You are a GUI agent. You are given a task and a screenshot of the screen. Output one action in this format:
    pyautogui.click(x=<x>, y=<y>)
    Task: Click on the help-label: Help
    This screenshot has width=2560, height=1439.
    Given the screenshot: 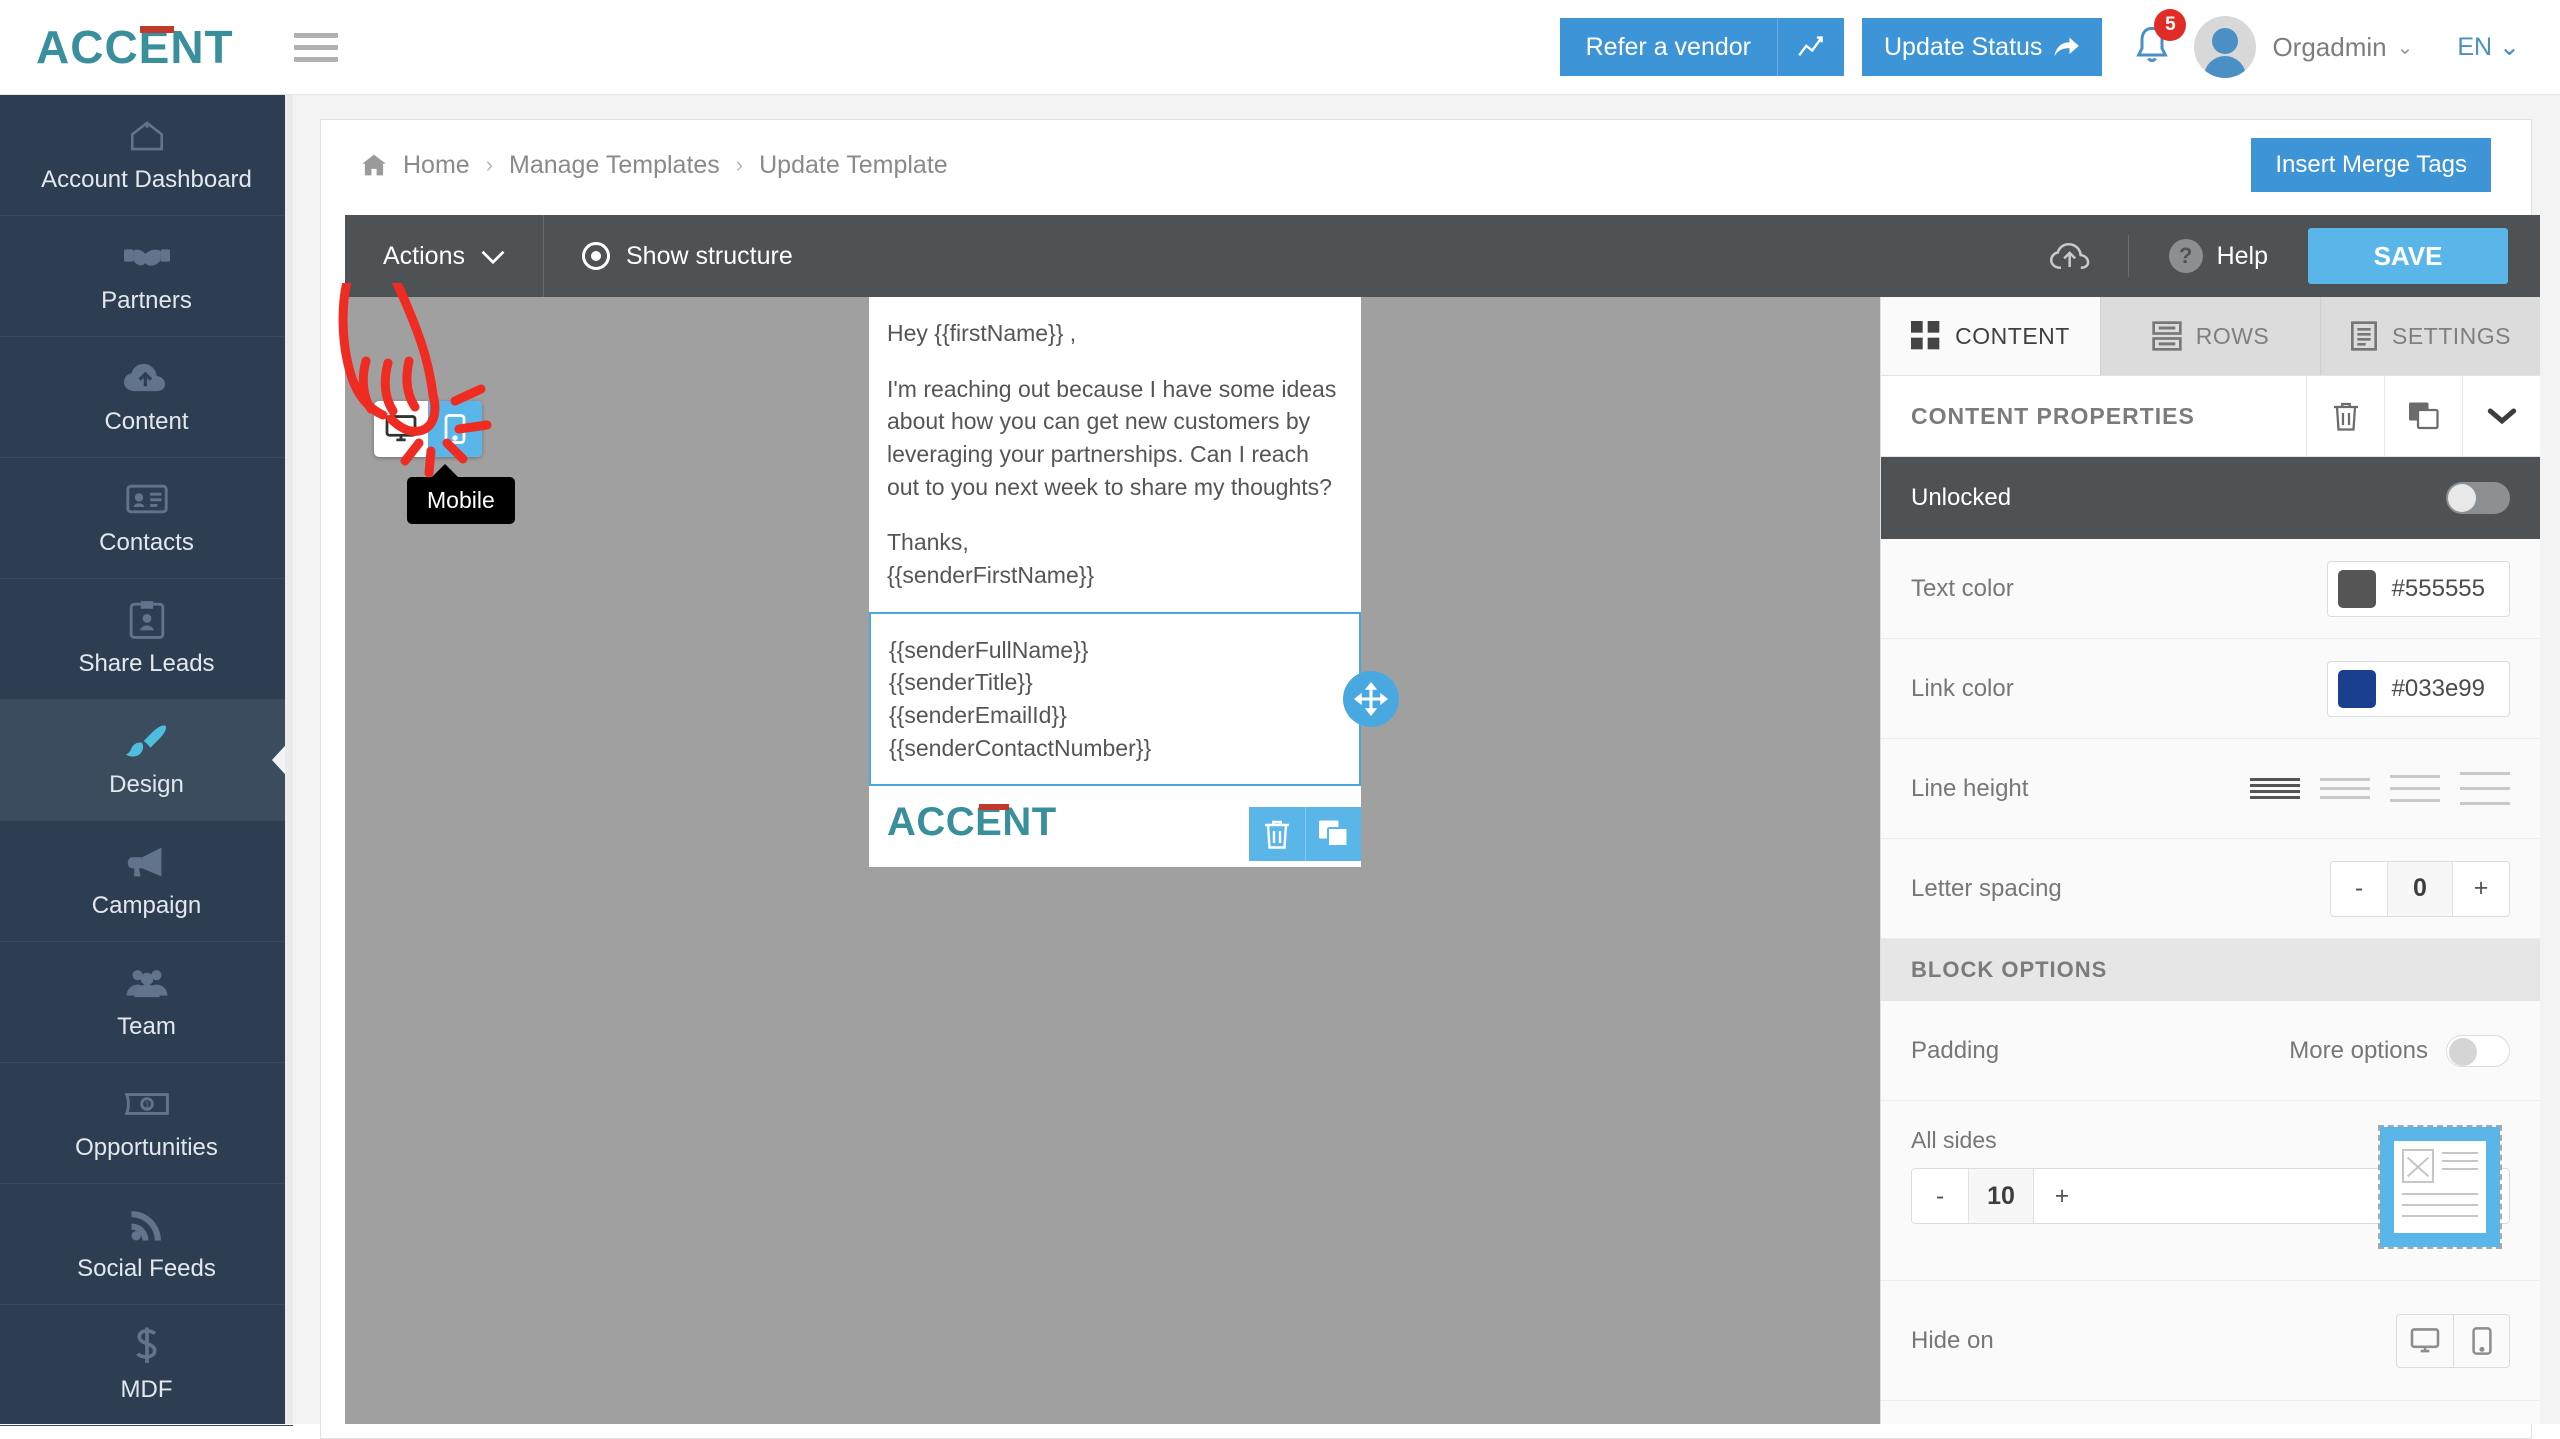 What is the action you would take?
    pyautogui.click(x=2242, y=255)
    